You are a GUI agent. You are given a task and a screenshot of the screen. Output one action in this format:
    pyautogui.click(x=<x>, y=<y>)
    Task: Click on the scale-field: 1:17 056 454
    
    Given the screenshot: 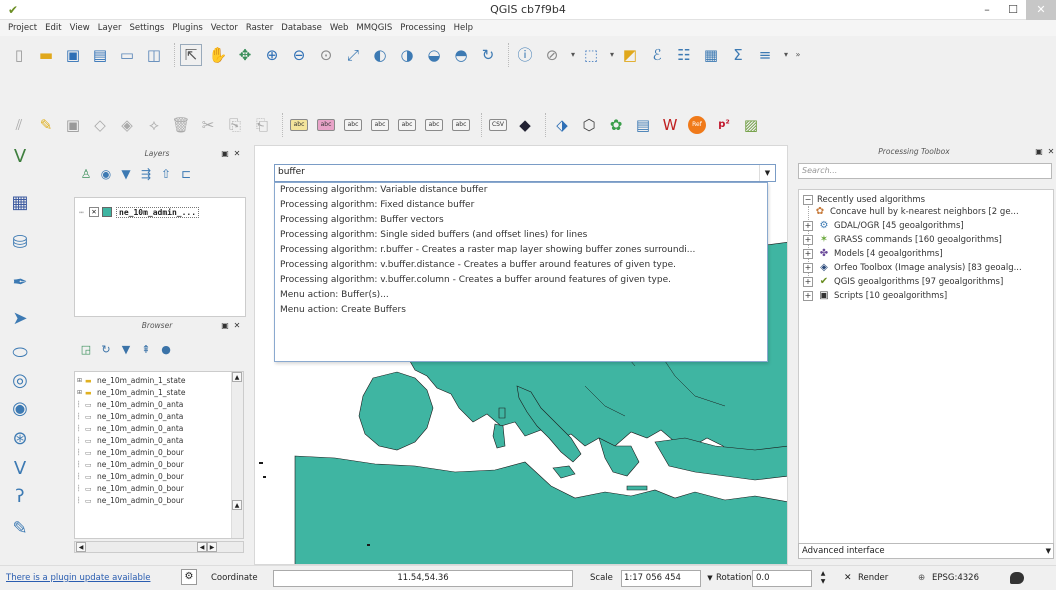 What is the action you would take?
    pyautogui.click(x=661, y=578)
    